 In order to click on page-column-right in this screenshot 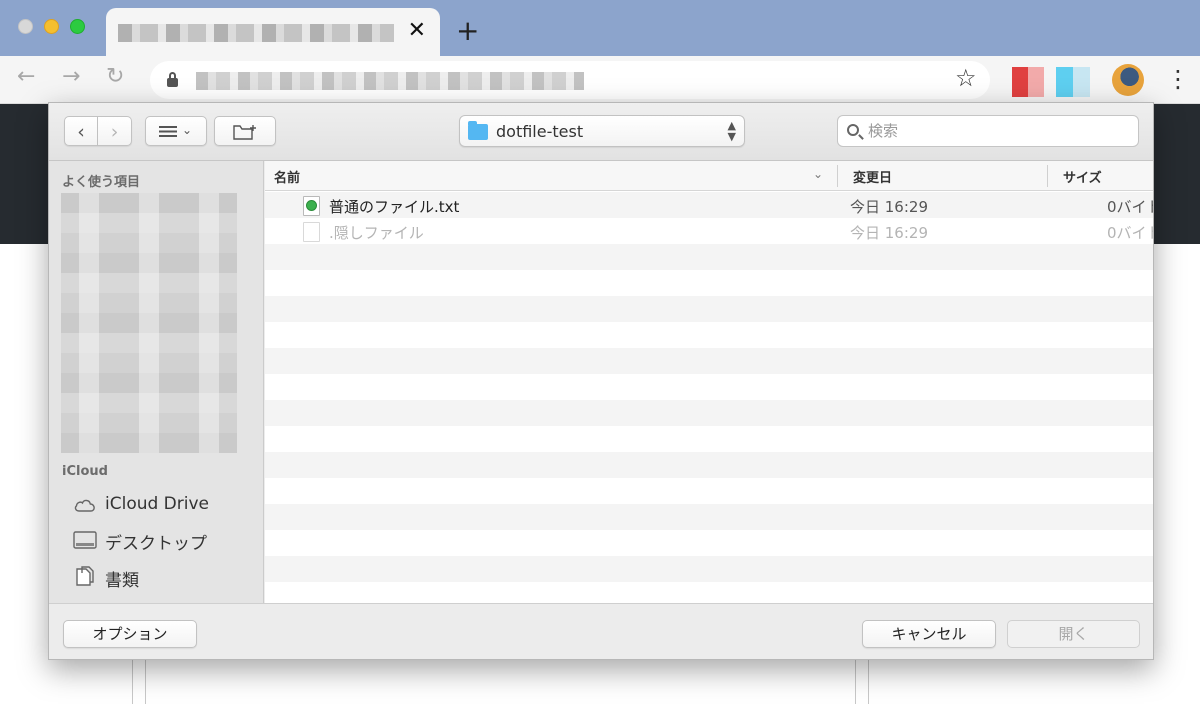, I will do `click(862, 682)`.